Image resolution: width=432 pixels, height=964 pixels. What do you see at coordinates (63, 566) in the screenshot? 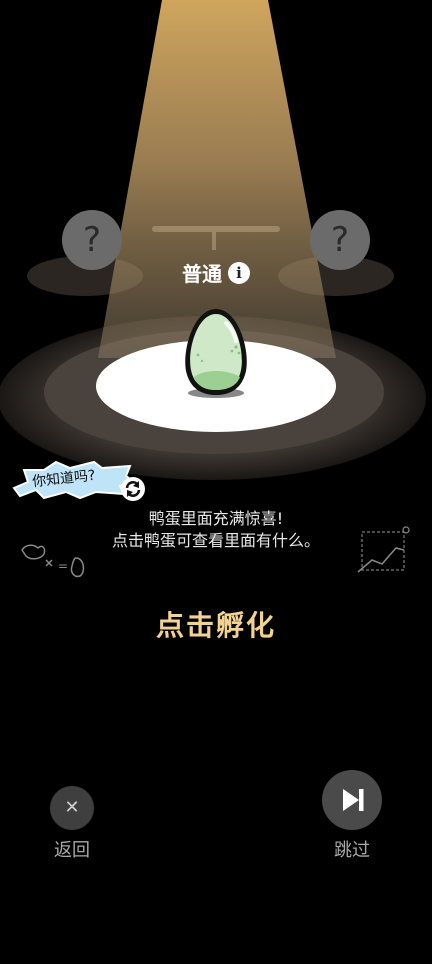
I see `doodle-equals: =` at bounding box center [63, 566].